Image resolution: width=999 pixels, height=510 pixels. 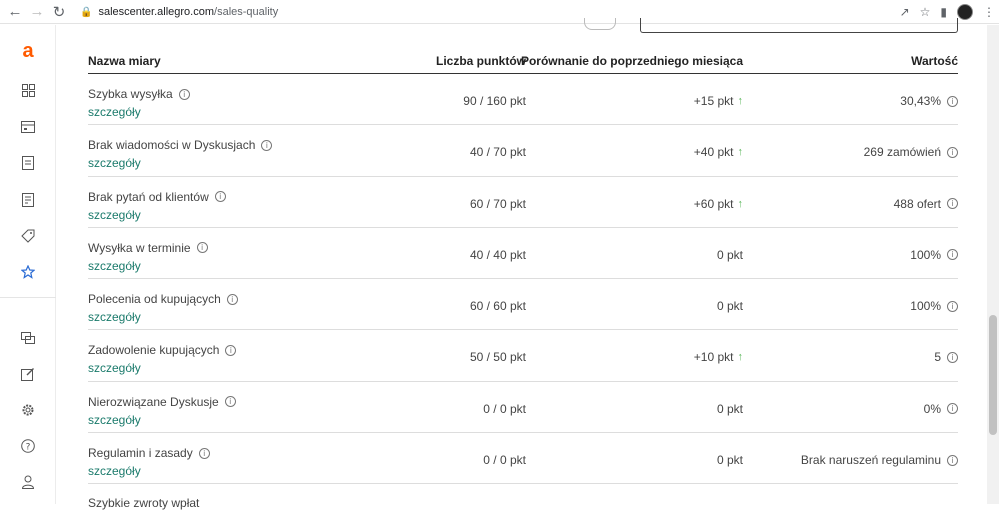 What do you see at coordinates (497, 357) in the screenshot?
I see `points-value: 50 / 50 pkt` at bounding box center [497, 357].